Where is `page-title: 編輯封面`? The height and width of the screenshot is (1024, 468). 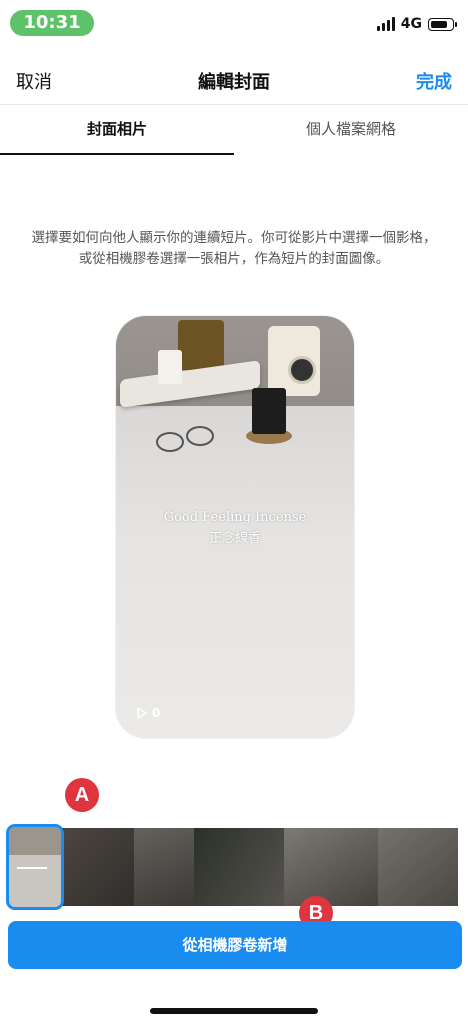
page-title: 編輯封面 is located at coordinates (234, 82).